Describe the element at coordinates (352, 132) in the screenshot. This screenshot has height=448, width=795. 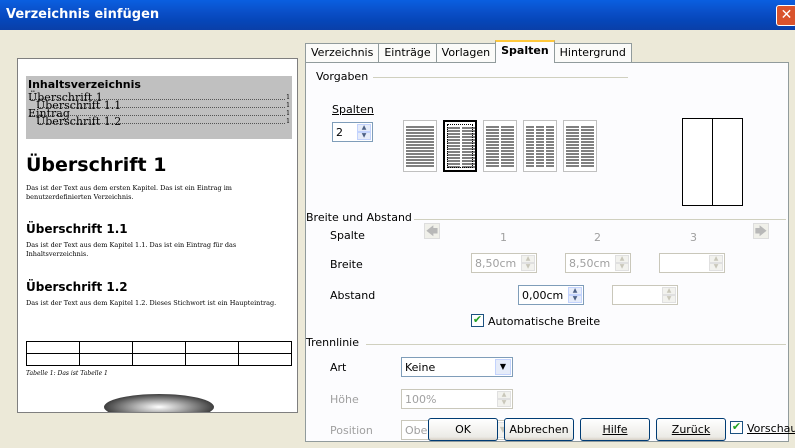
I see `columns-spinner: 2 ▲ ▼` at that location.